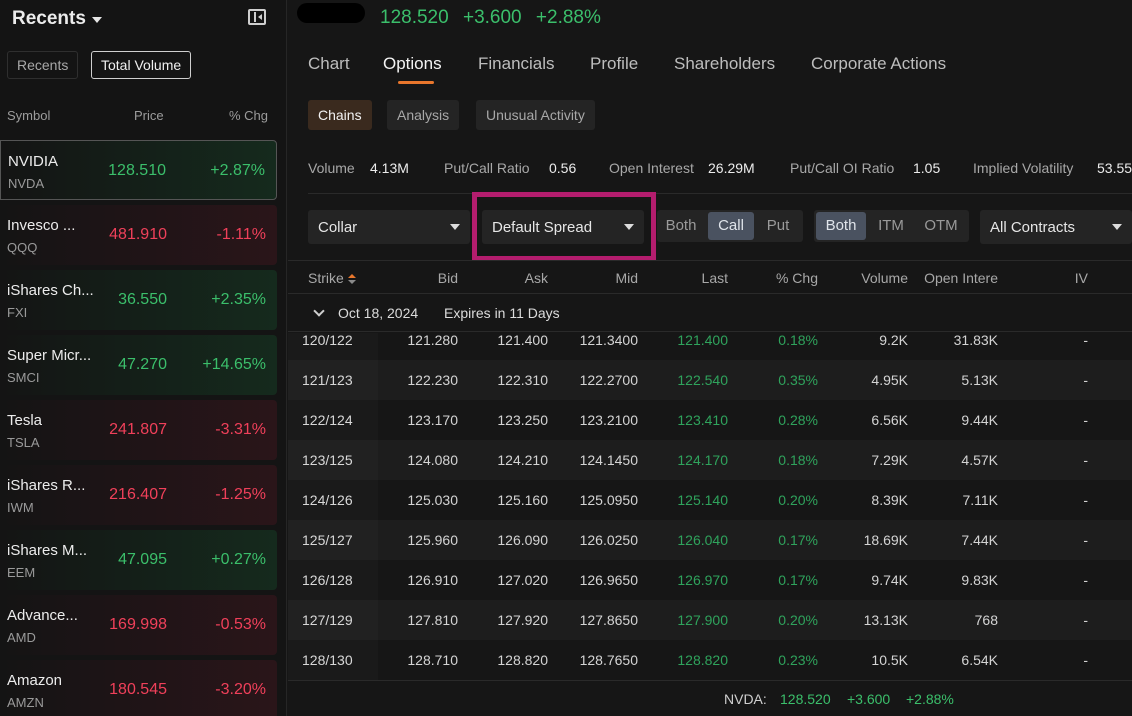  I want to click on col-ask: Ask, so click(536, 278).